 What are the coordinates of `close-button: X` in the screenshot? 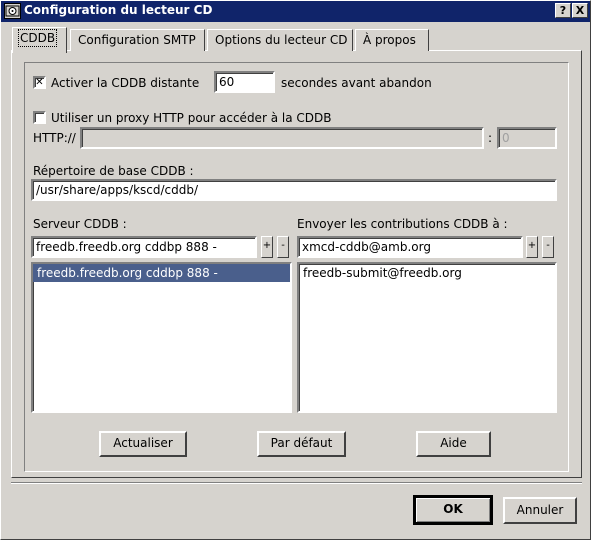 It's located at (580, 10).